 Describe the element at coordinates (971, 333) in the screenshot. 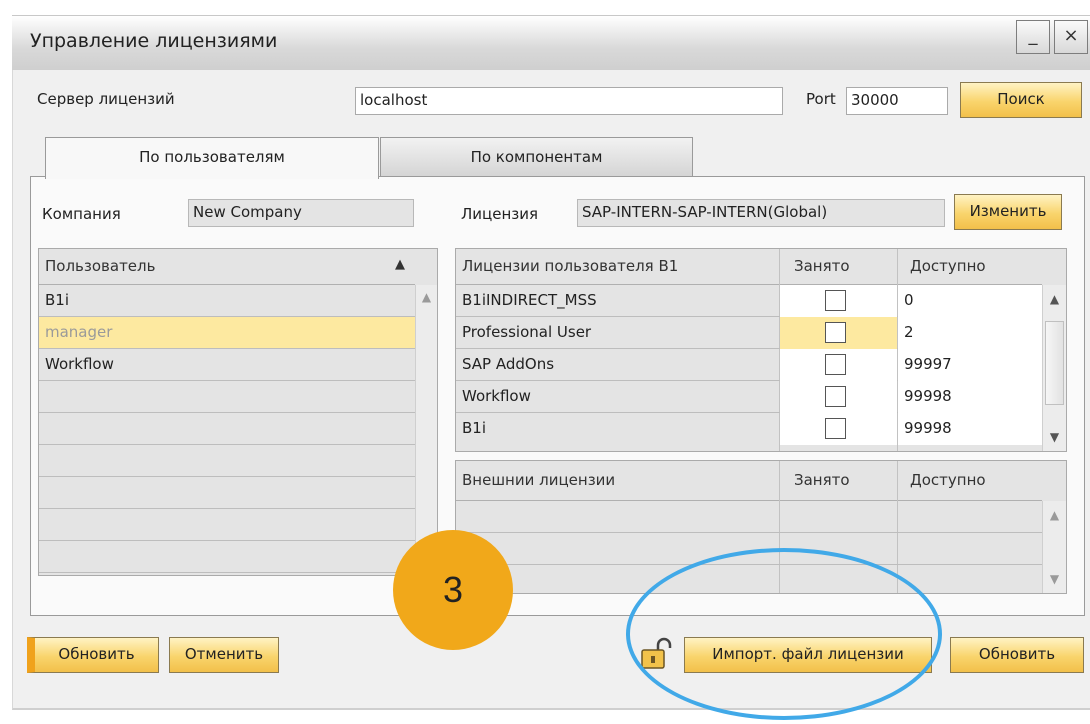

I see `available-value: 2` at that location.